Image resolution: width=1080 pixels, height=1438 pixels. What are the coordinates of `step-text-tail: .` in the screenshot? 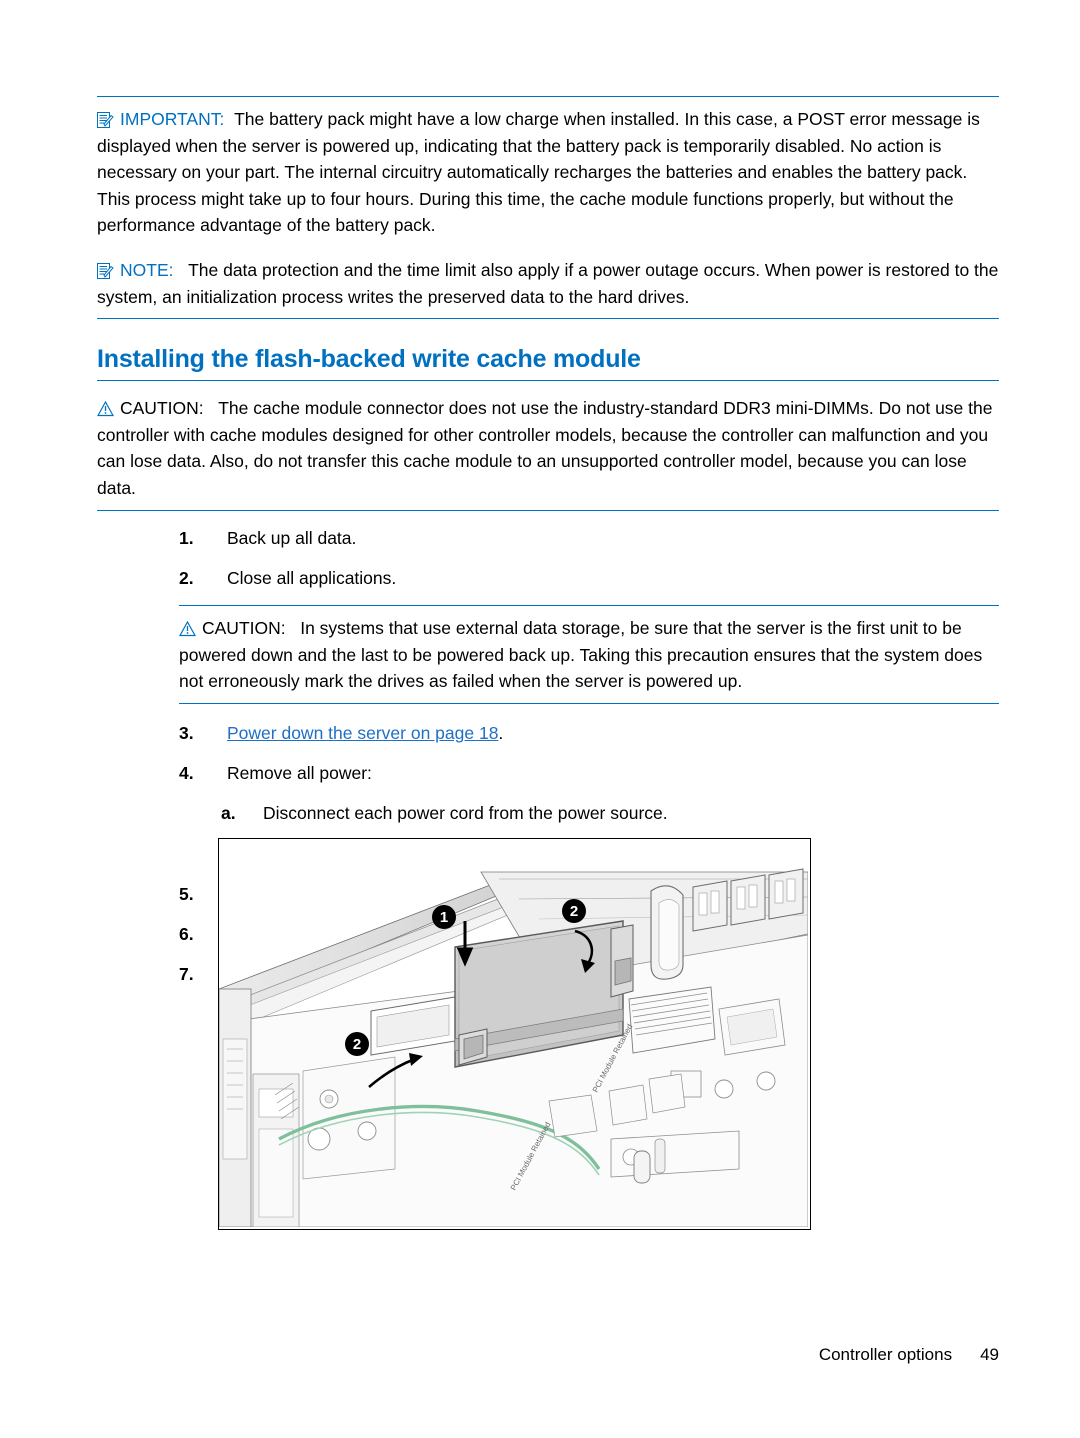 It's located at (501, 732).